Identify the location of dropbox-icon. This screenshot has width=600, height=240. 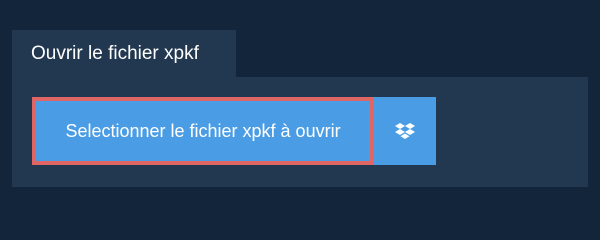
(405, 131).